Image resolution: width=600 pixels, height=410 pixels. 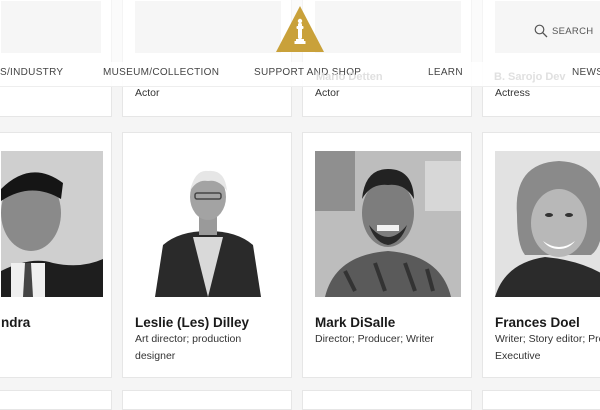 I want to click on person-name: ndra, so click(x=15, y=322).